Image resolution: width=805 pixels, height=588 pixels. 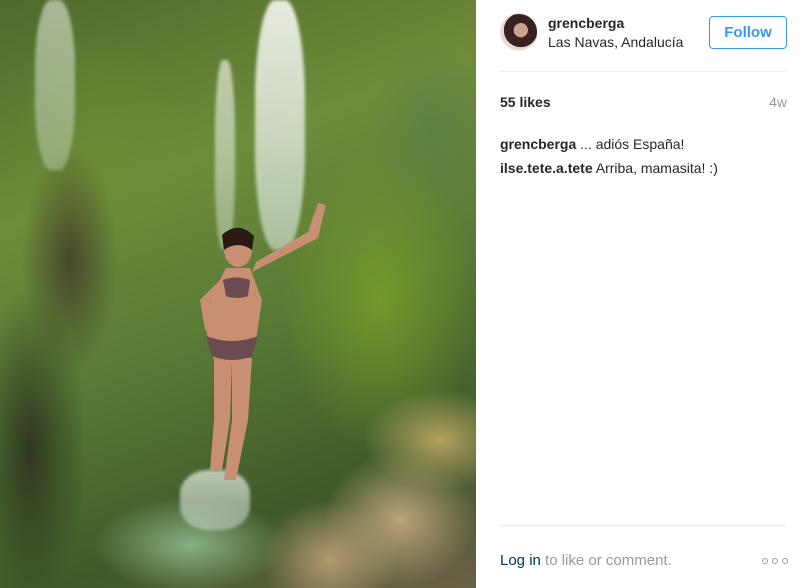 I want to click on comment-item: ilse.tete.a.tete Arriba, mamasita! :), so click(x=645, y=168).